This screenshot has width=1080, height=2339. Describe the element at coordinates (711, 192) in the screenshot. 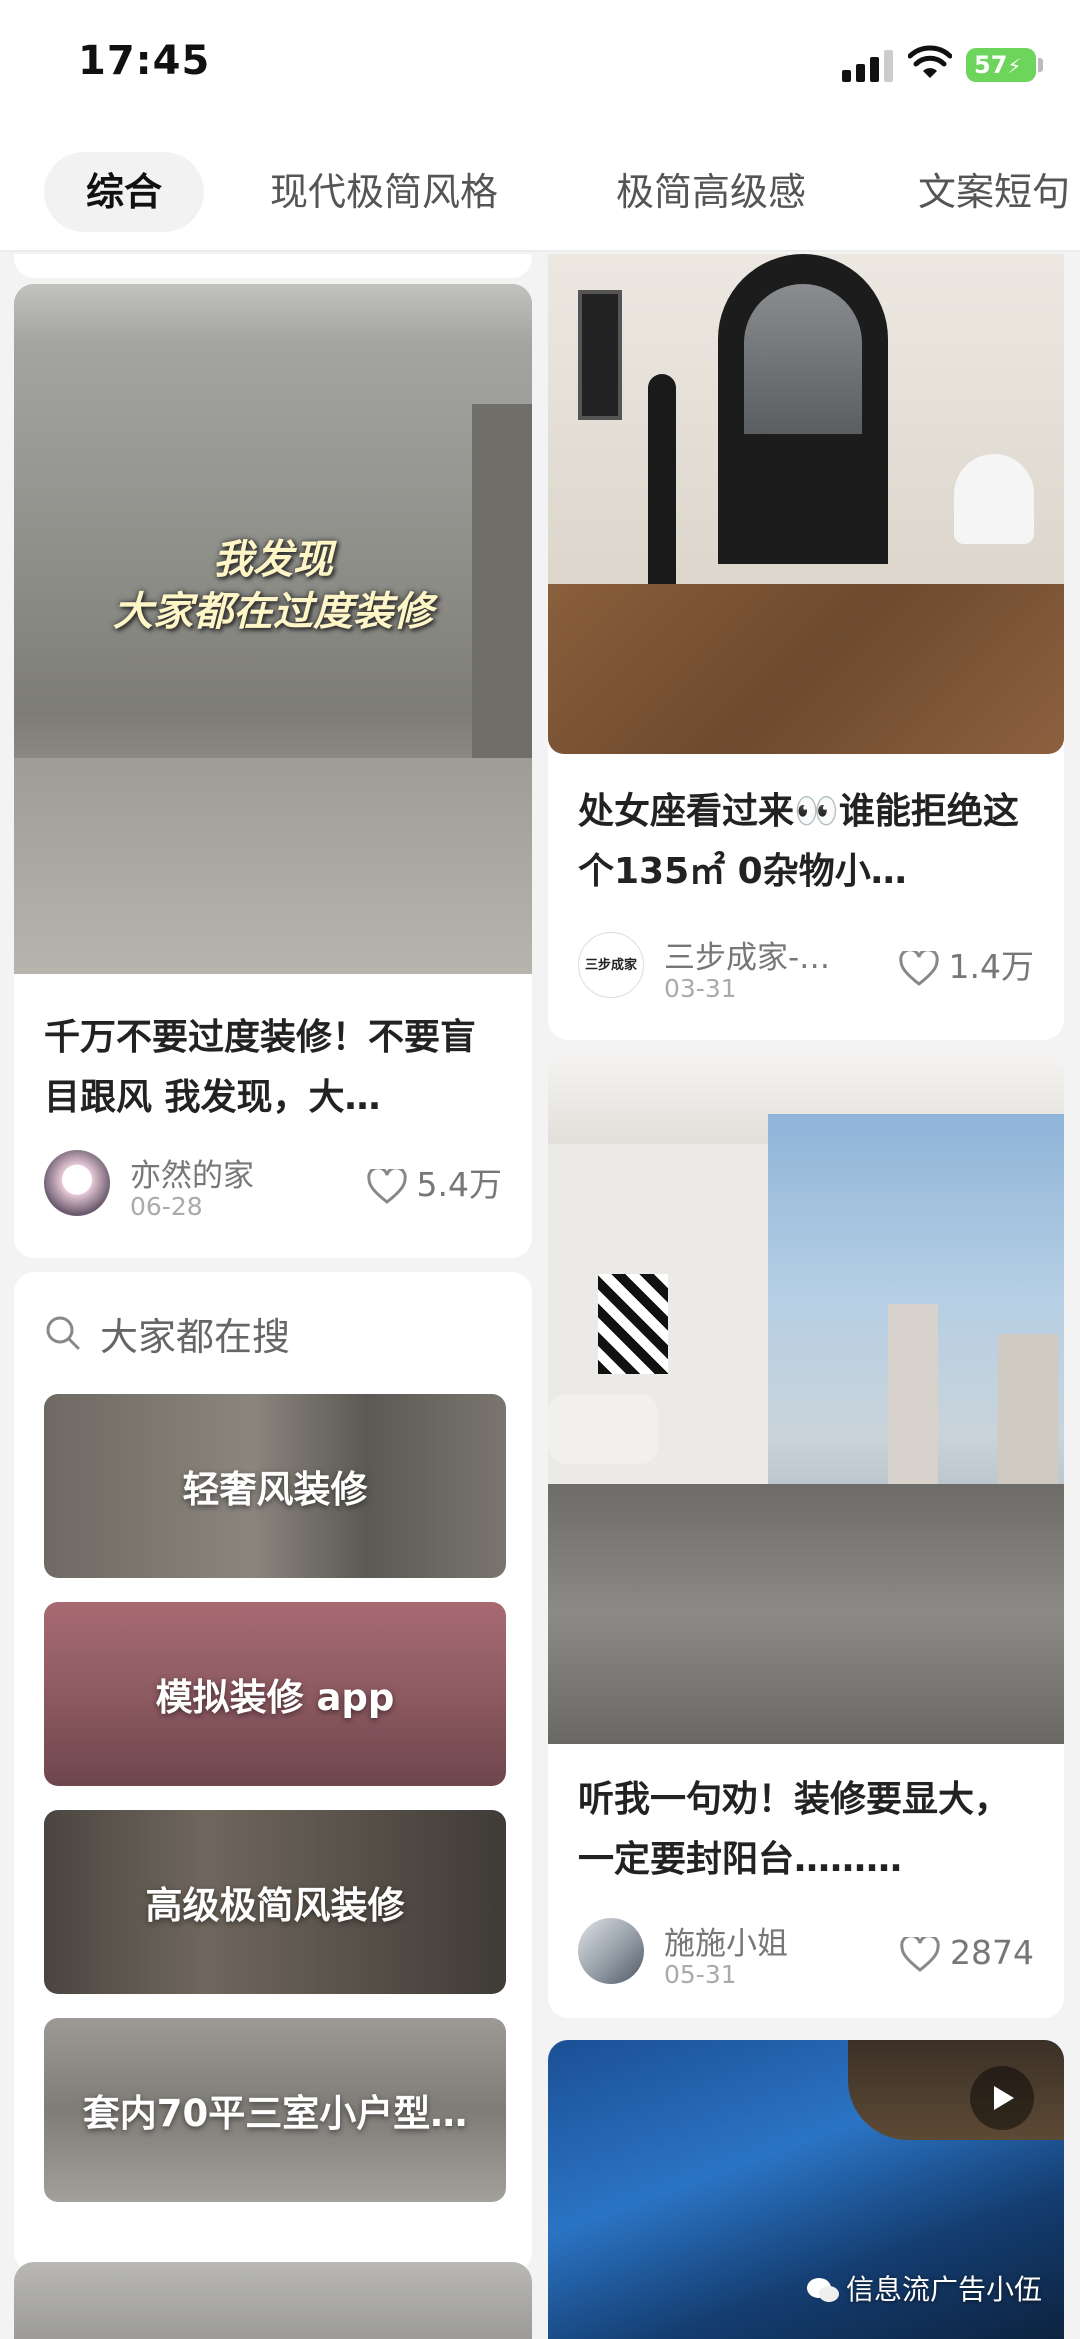

I see `tab-minimal-premium: 极简高级感` at that location.